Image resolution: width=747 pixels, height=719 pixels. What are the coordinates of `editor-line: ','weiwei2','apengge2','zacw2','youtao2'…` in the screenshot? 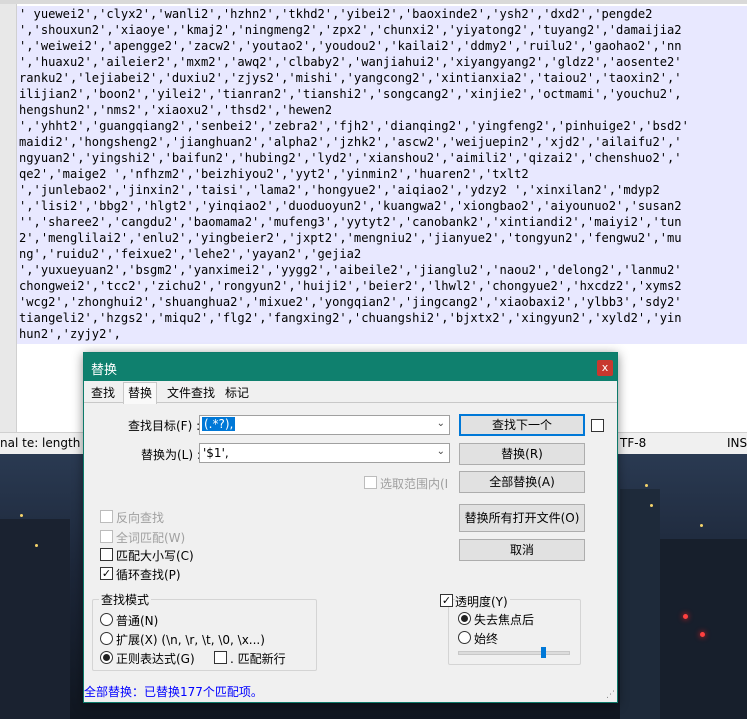 It's located at (382, 46).